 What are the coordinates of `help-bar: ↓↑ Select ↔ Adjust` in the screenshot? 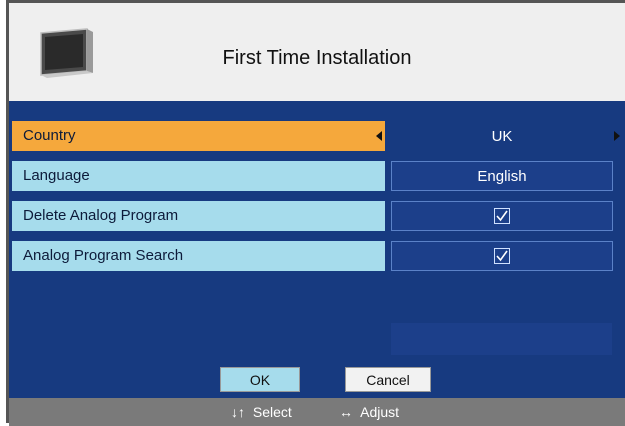 It's located at (317, 412).